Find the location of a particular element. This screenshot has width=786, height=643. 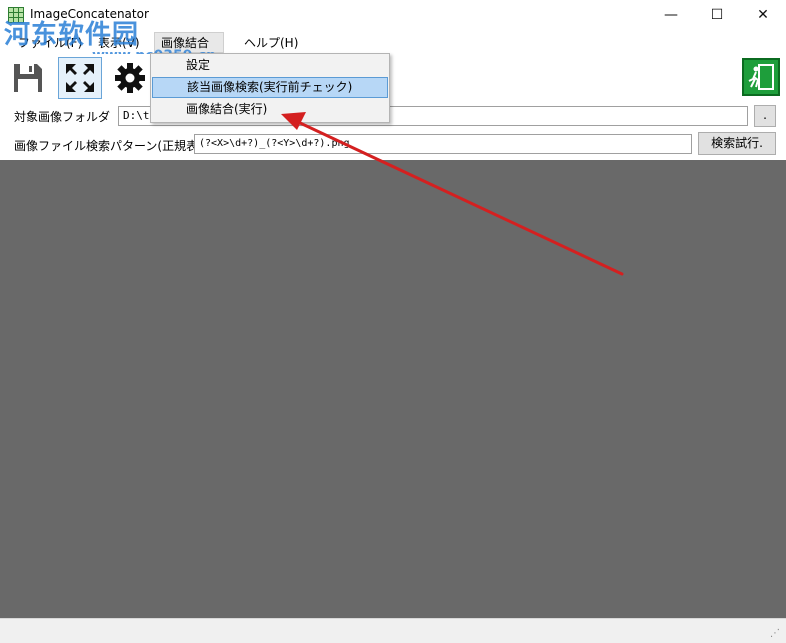

fullscreen-icon is located at coordinates (80, 78).